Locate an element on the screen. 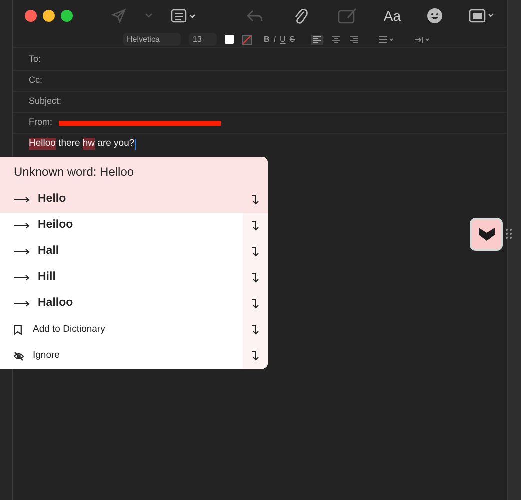 The width and height of the screenshot is (521, 500). message-text: are you? is located at coordinates (115, 144).